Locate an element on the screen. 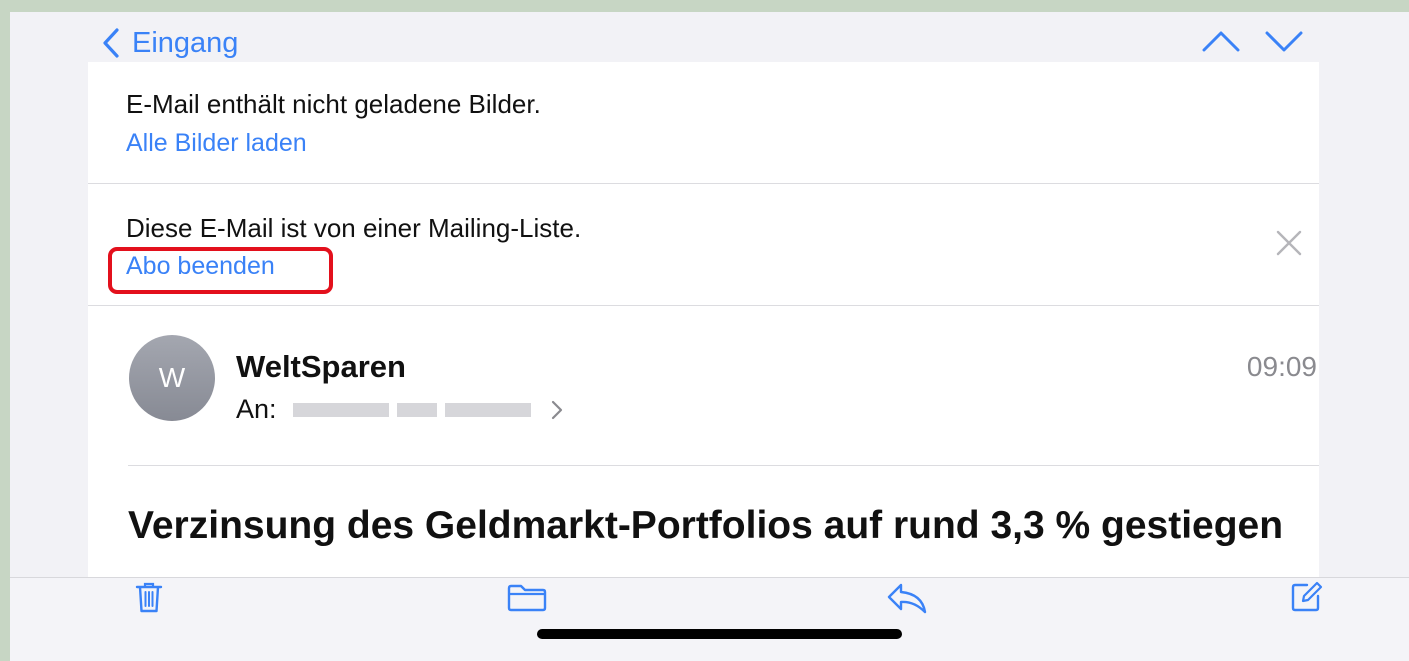 The width and height of the screenshot is (1409, 661). dismiss-notice-button is located at coordinates (1289, 243).